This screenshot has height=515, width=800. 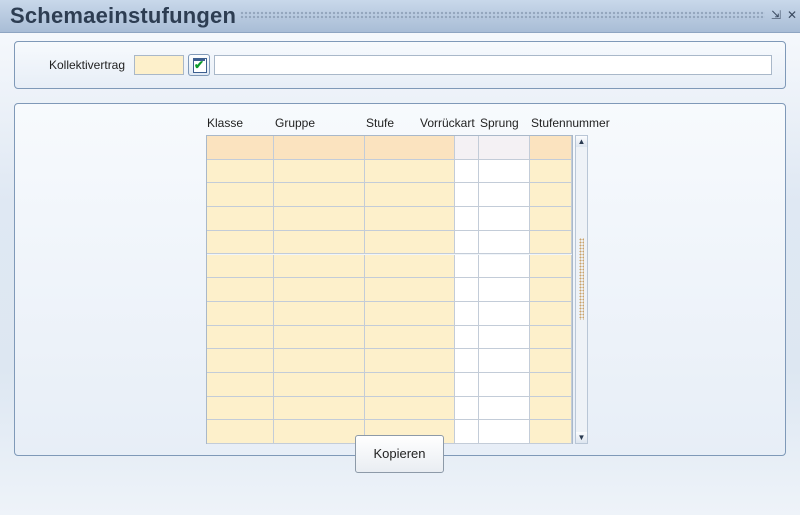 I want to click on check-icon: ✔, so click(x=199, y=65).